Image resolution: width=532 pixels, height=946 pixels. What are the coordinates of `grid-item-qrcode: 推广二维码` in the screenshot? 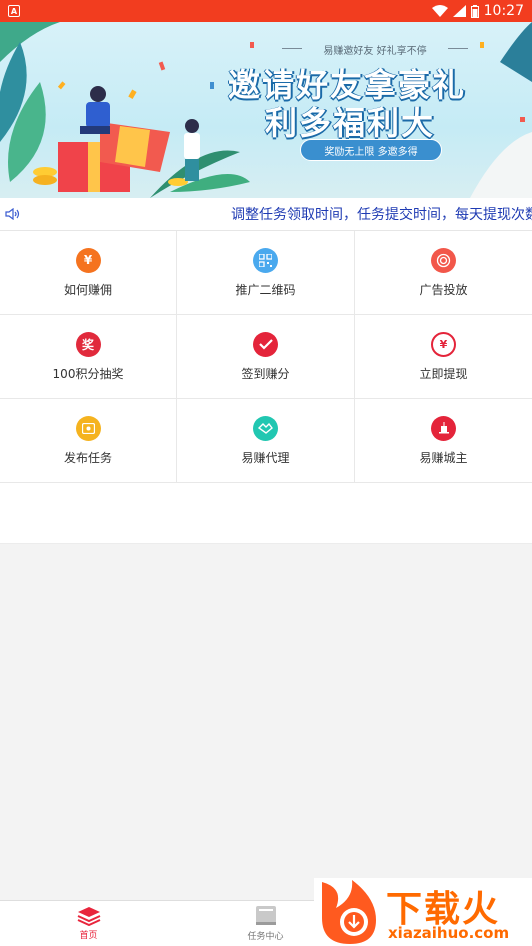 It's located at (266, 273).